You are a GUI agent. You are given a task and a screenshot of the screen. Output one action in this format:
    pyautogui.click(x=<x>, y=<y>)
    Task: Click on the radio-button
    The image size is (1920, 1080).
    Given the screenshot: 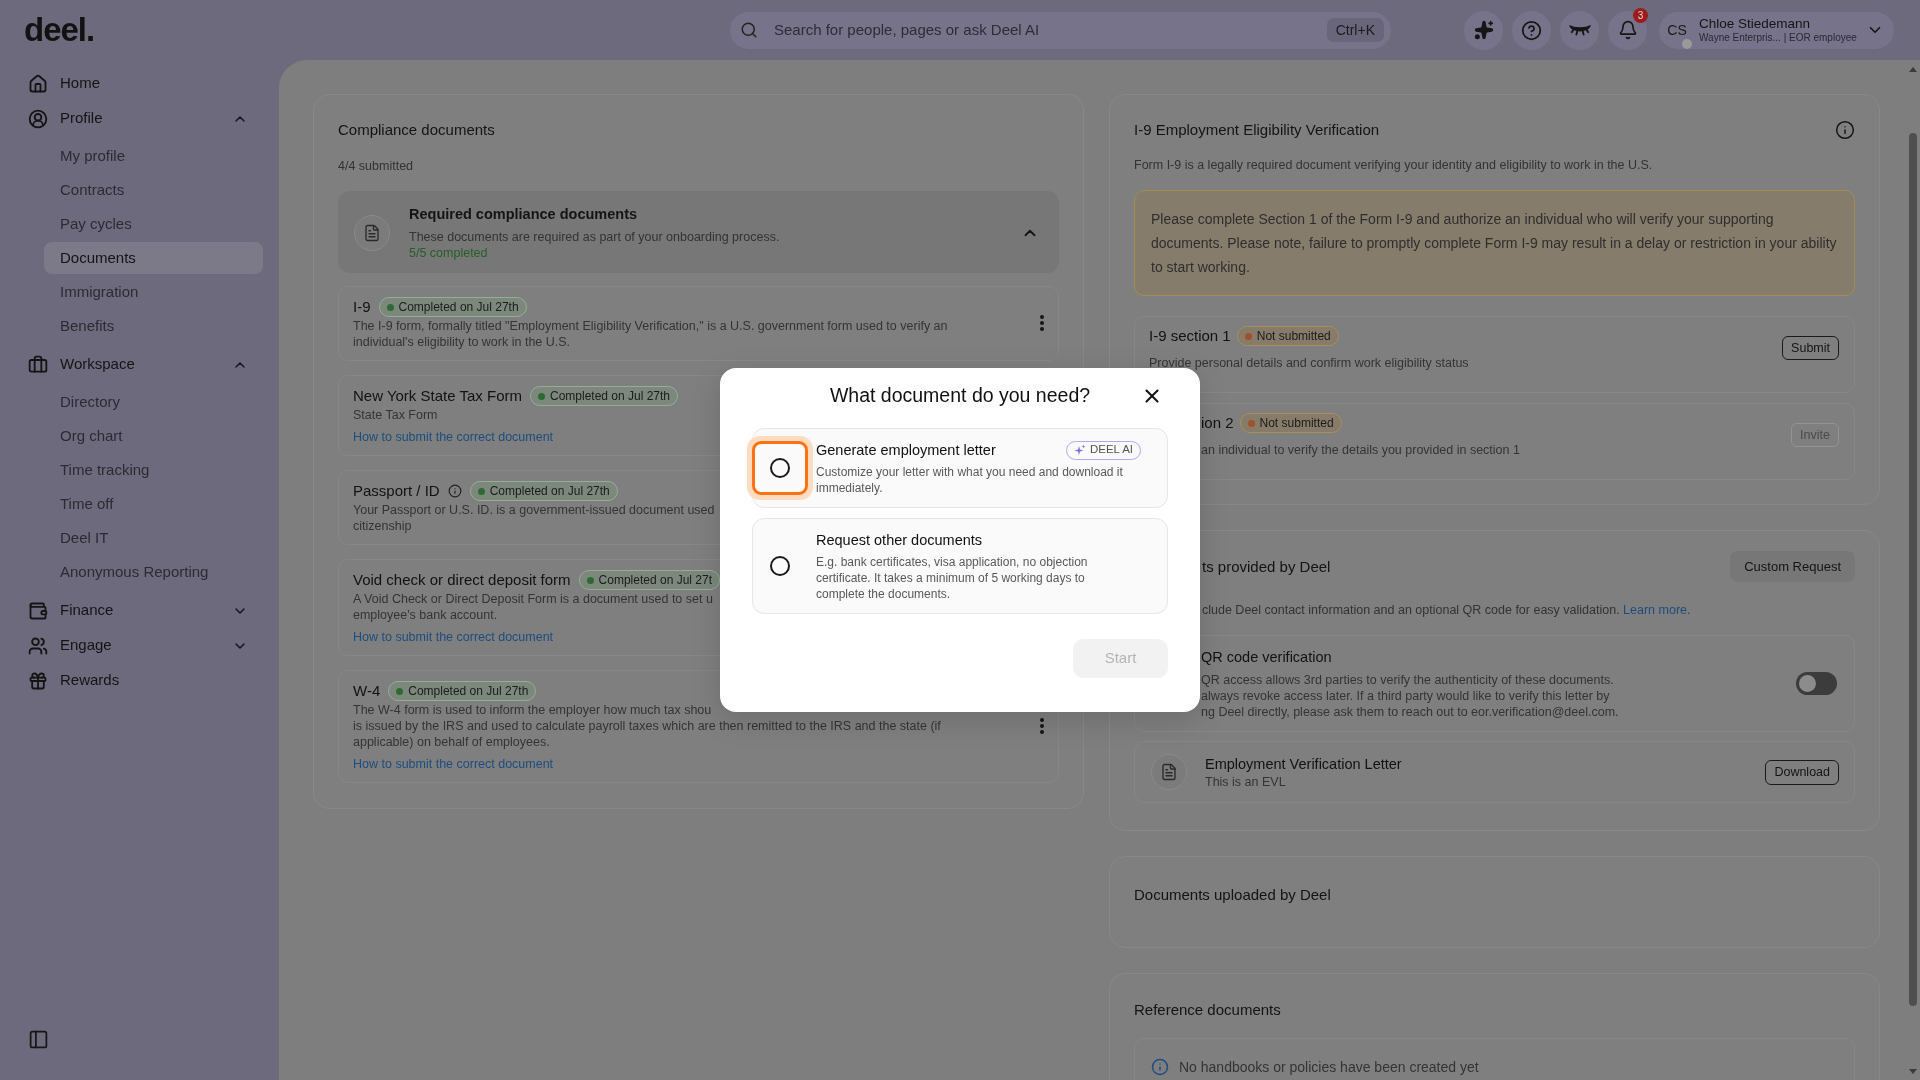 What is the action you would take?
    pyautogui.click(x=780, y=468)
    